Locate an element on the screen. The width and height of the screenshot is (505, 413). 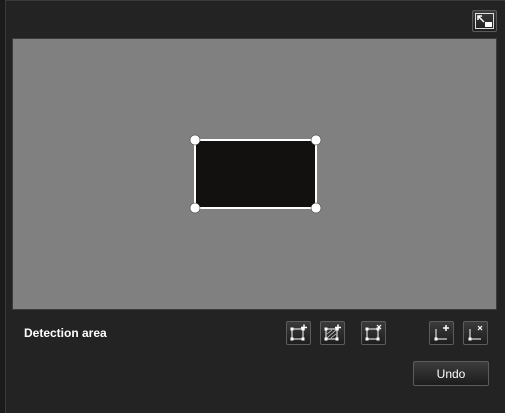
detection-area-label: Detection area is located at coordinates (65, 333).